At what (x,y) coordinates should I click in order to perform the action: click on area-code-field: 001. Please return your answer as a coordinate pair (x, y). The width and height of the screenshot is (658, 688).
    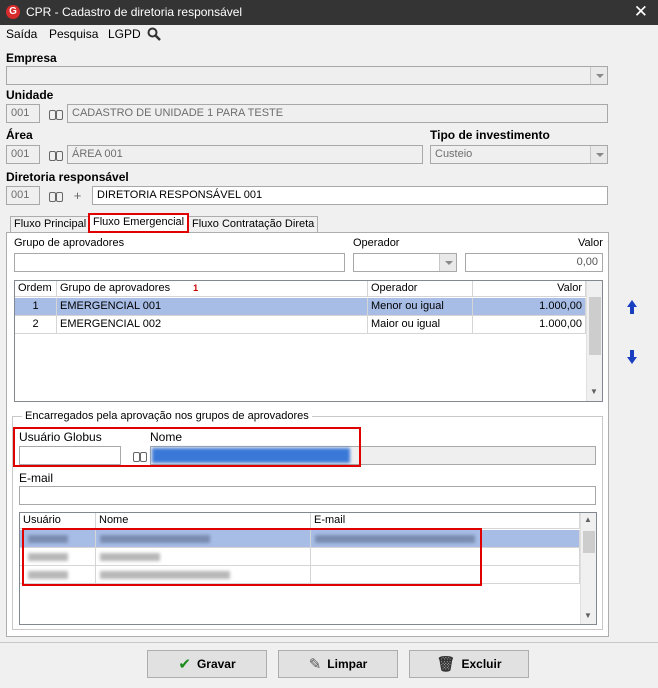
    Looking at the image, I should click on (23, 154).